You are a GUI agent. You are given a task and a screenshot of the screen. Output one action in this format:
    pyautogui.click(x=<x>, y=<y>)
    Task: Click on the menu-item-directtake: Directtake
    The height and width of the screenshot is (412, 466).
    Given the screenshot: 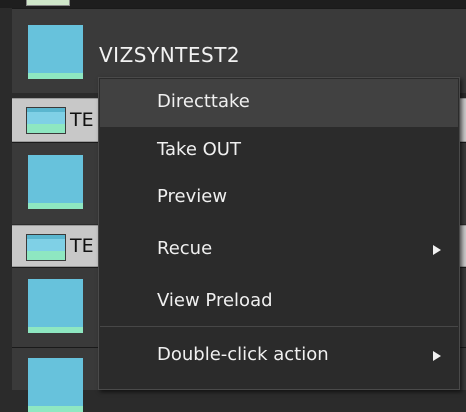 What is the action you would take?
    pyautogui.click(x=279, y=103)
    